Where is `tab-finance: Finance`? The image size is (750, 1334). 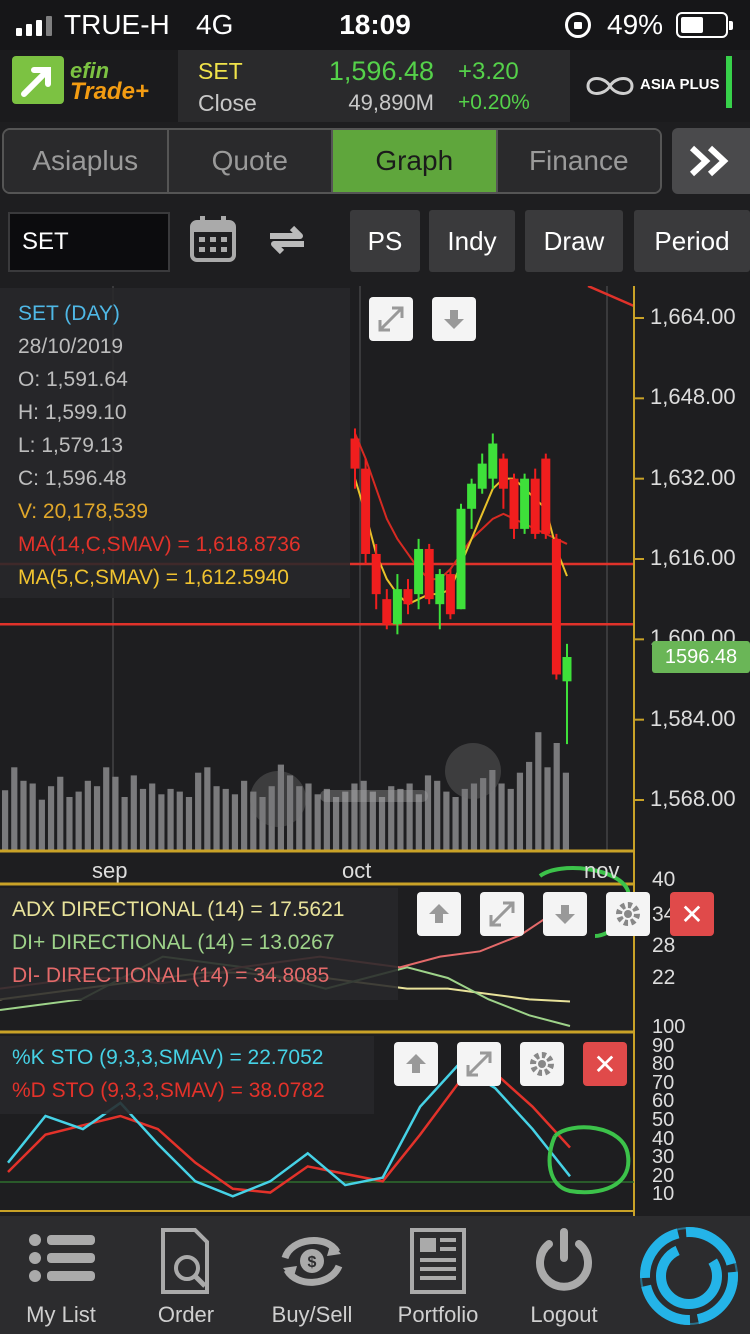
tab-finance: Finance is located at coordinates (578, 161).